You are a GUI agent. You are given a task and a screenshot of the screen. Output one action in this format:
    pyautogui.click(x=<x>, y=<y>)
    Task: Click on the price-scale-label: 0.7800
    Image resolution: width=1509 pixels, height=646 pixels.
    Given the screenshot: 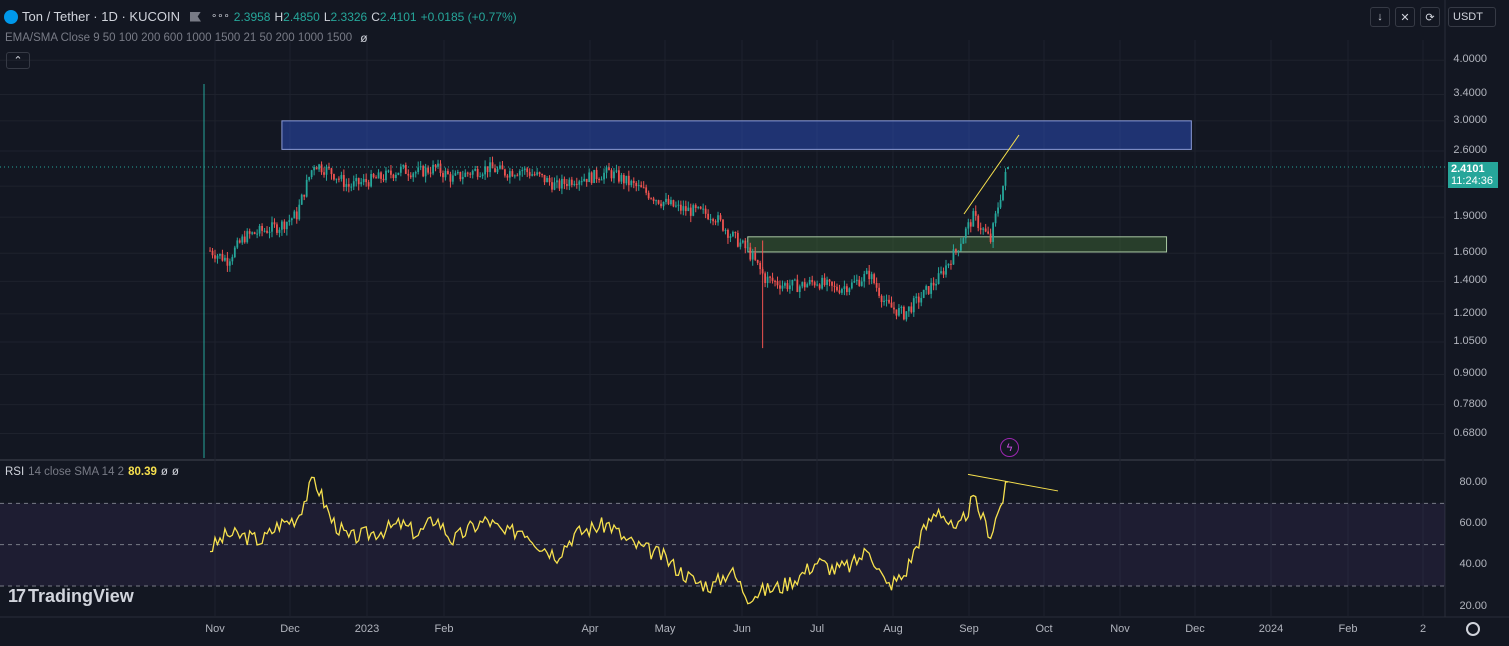 What is the action you would take?
    pyautogui.click(x=1470, y=403)
    